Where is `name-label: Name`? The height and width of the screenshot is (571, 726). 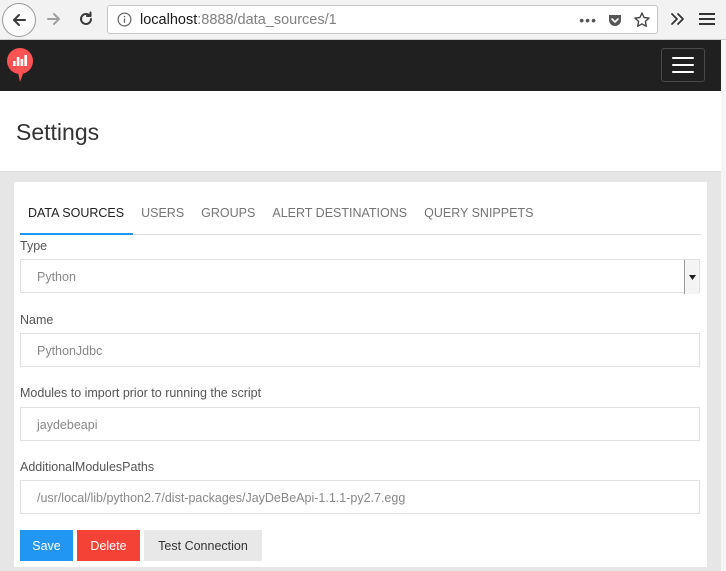 name-label: Name is located at coordinates (37, 320).